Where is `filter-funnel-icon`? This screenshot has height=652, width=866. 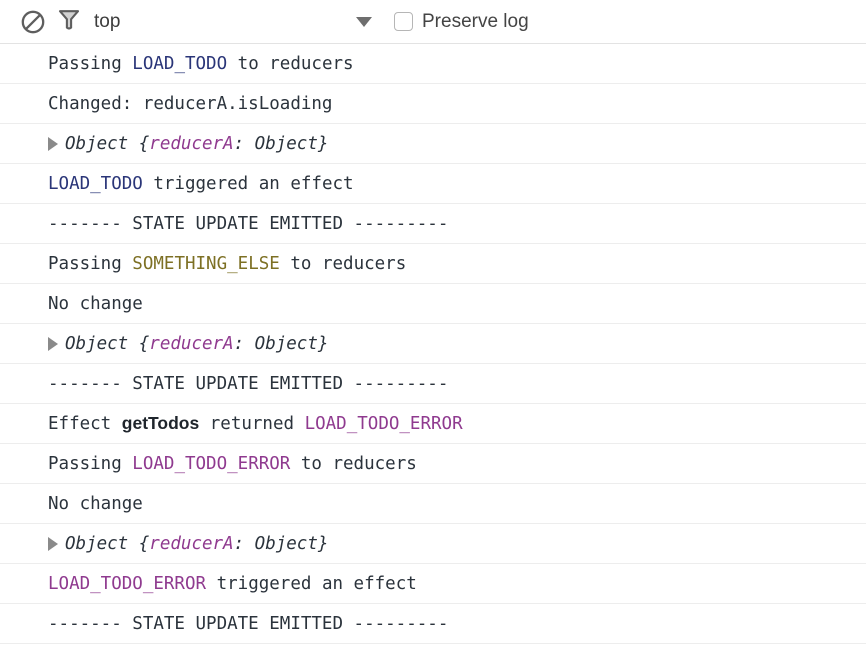
filter-funnel-icon is located at coordinates (69, 21).